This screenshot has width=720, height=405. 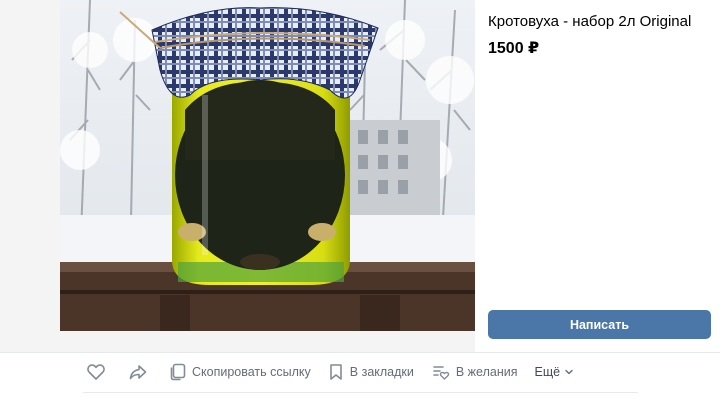 I want to click on actions-bottom-divider, so click(x=360, y=392).